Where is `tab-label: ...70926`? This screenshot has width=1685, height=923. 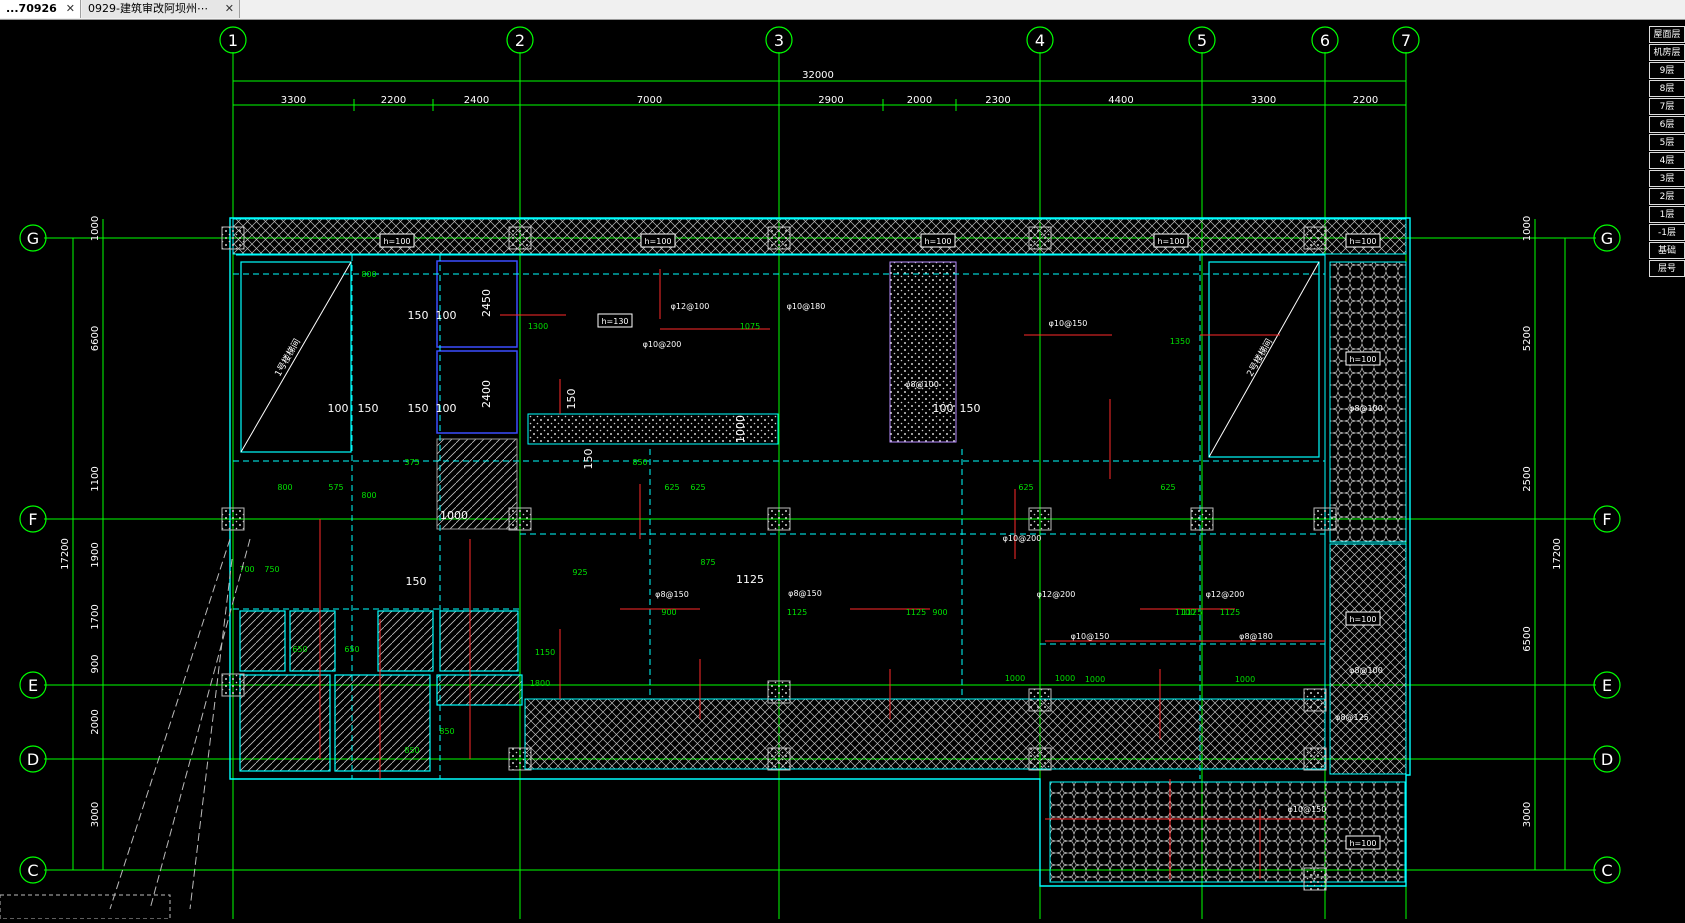 tab-label: ...70926 is located at coordinates (31, 8).